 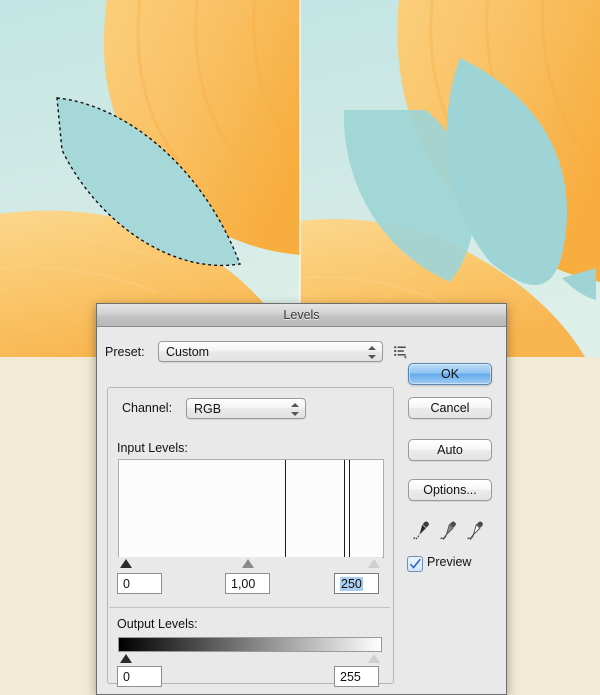 I want to click on input-white-point-handle-outline, so click(x=374, y=563).